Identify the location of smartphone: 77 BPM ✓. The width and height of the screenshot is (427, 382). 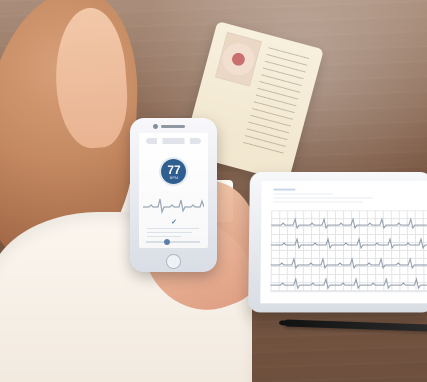
(173, 195).